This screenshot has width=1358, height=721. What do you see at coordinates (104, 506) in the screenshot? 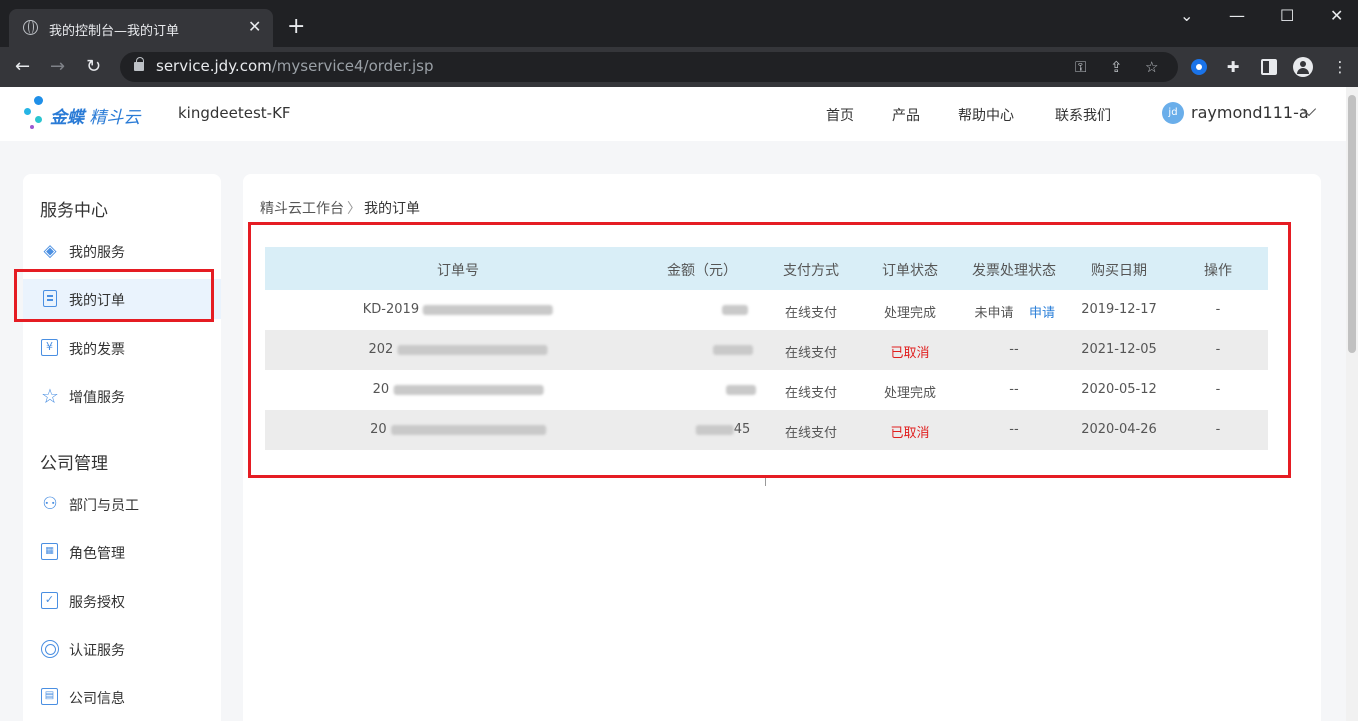
I see `sidebar-item-label: 部门与员工` at bounding box center [104, 506].